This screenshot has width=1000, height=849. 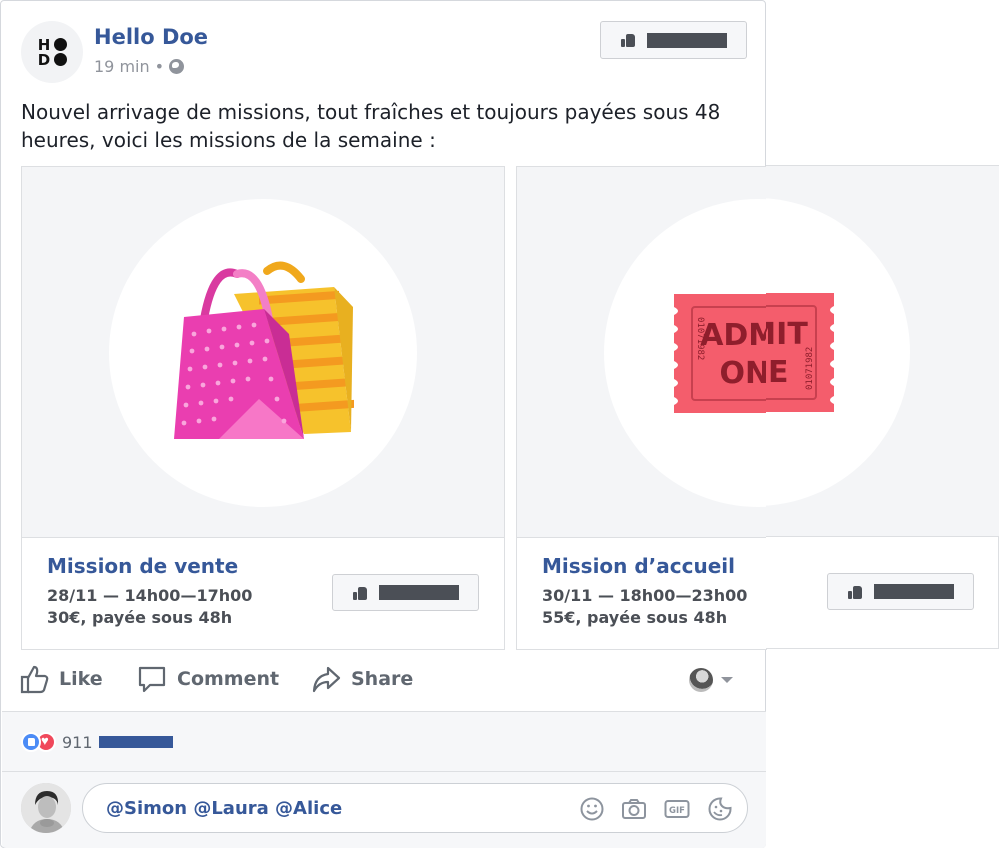 What do you see at coordinates (31, 742) in the screenshot?
I see `like-reaction-icon` at bounding box center [31, 742].